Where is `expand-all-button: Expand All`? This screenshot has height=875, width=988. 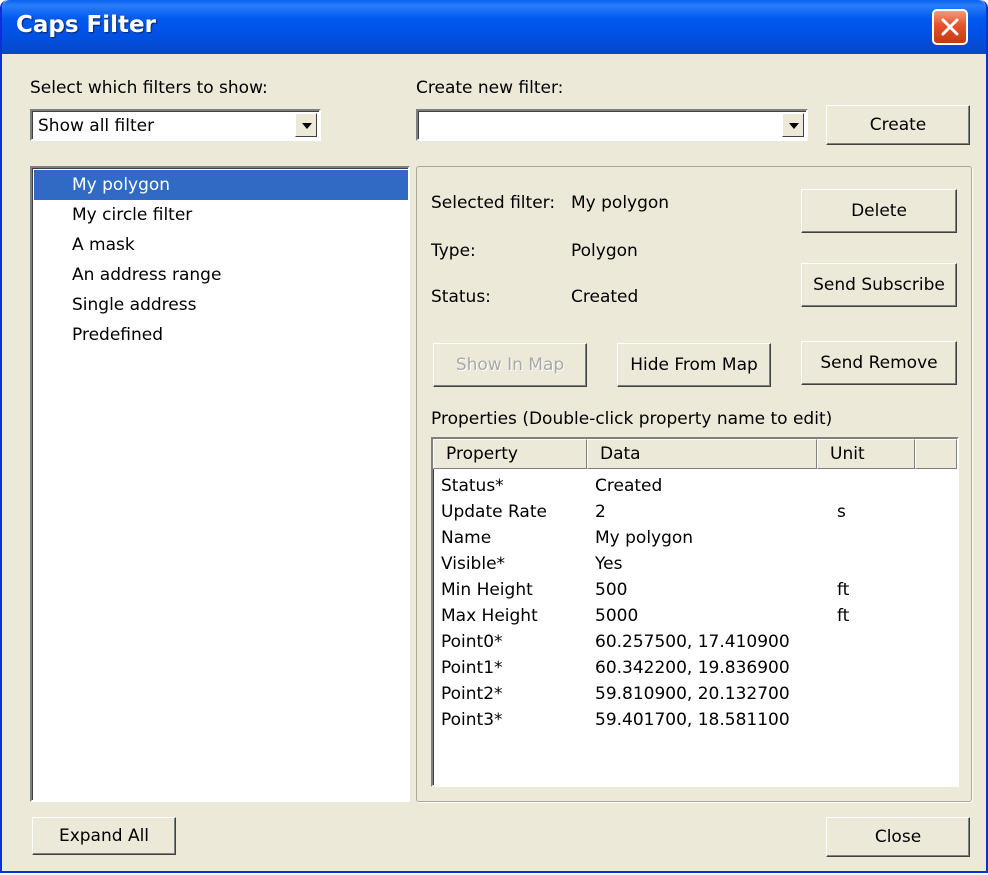
expand-all-button: Expand All is located at coordinates (104, 836).